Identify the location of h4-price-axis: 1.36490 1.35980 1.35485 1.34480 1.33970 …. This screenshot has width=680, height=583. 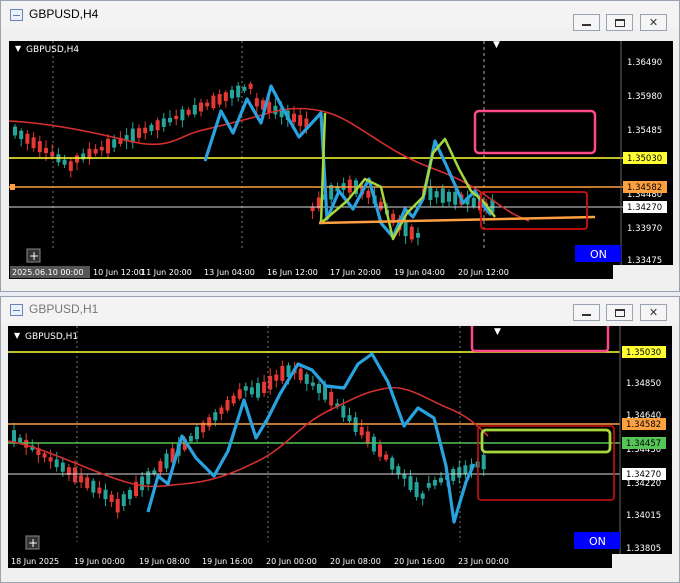
(643, 153).